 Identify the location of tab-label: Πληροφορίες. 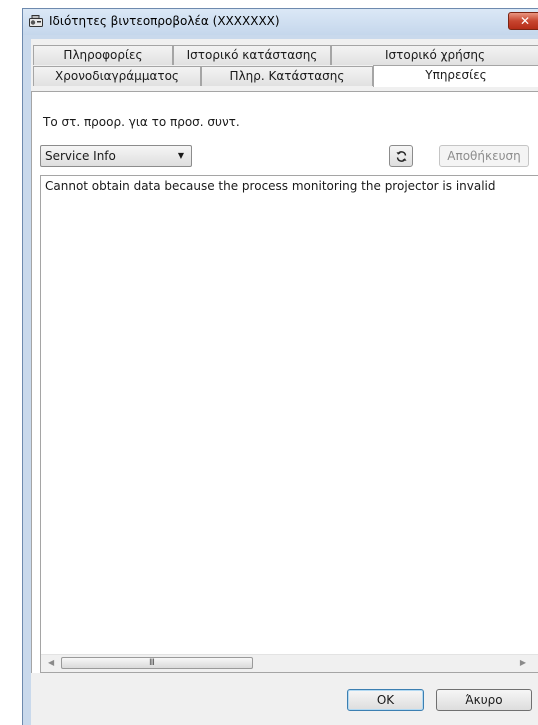
(103, 55).